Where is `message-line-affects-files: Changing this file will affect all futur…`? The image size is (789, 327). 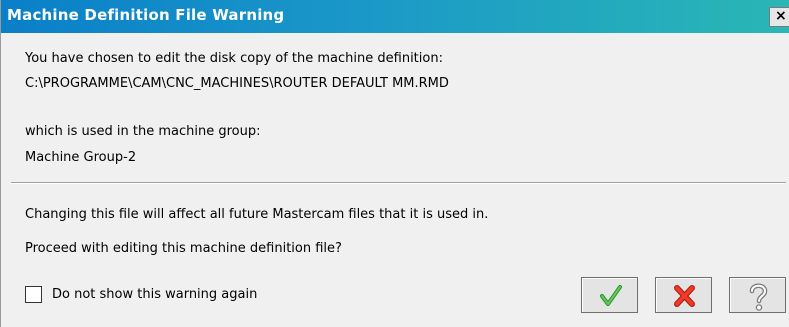
message-line-affects-files: Changing this file will affect all futur… is located at coordinates (257, 214).